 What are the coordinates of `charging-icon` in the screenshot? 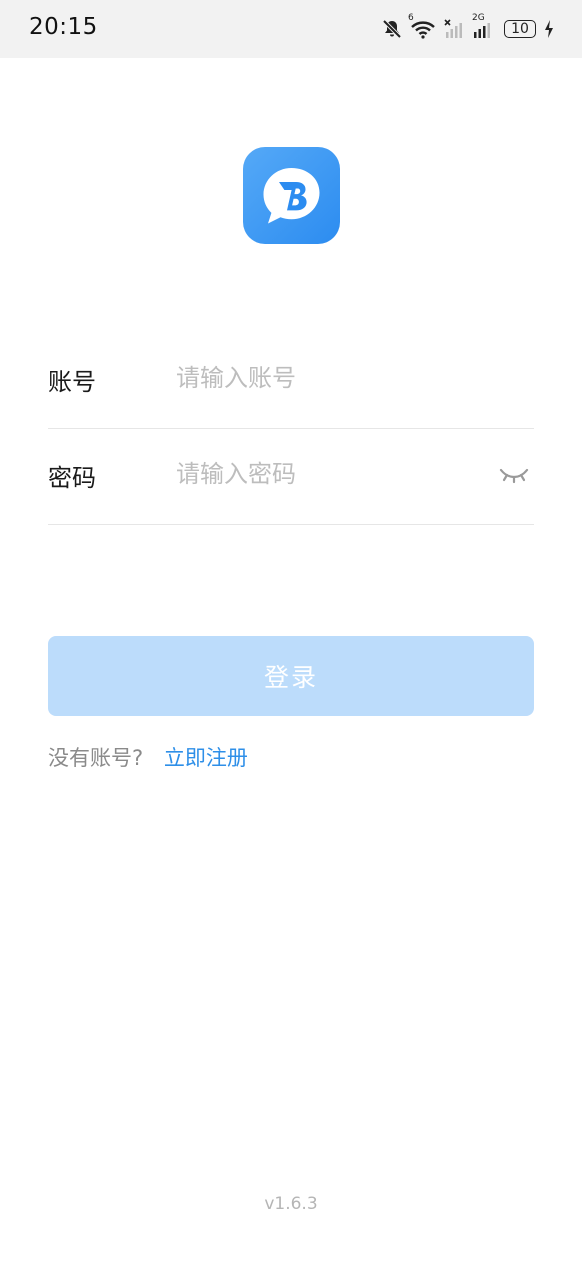 It's located at (549, 29).